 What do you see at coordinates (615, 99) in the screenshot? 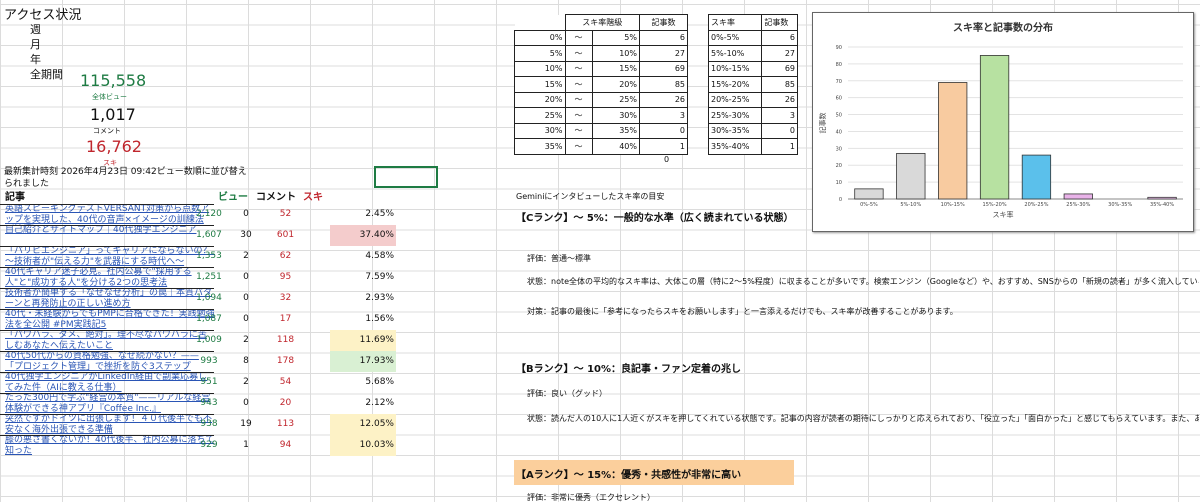
I see `dist-to: 25%` at bounding box center [615, 99].